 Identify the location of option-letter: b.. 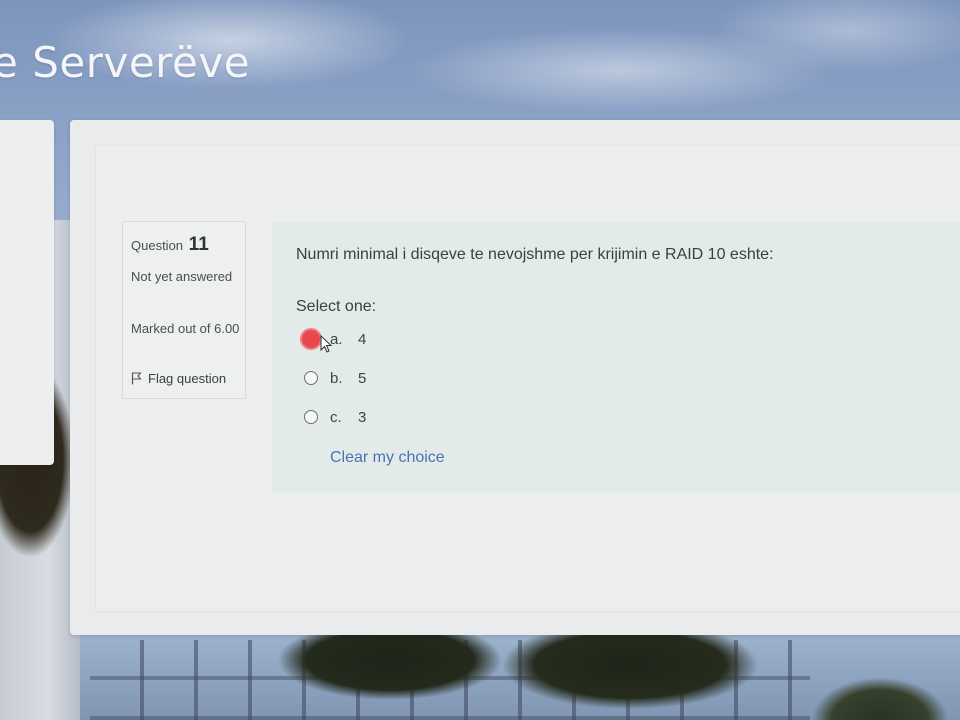
(336, 378).